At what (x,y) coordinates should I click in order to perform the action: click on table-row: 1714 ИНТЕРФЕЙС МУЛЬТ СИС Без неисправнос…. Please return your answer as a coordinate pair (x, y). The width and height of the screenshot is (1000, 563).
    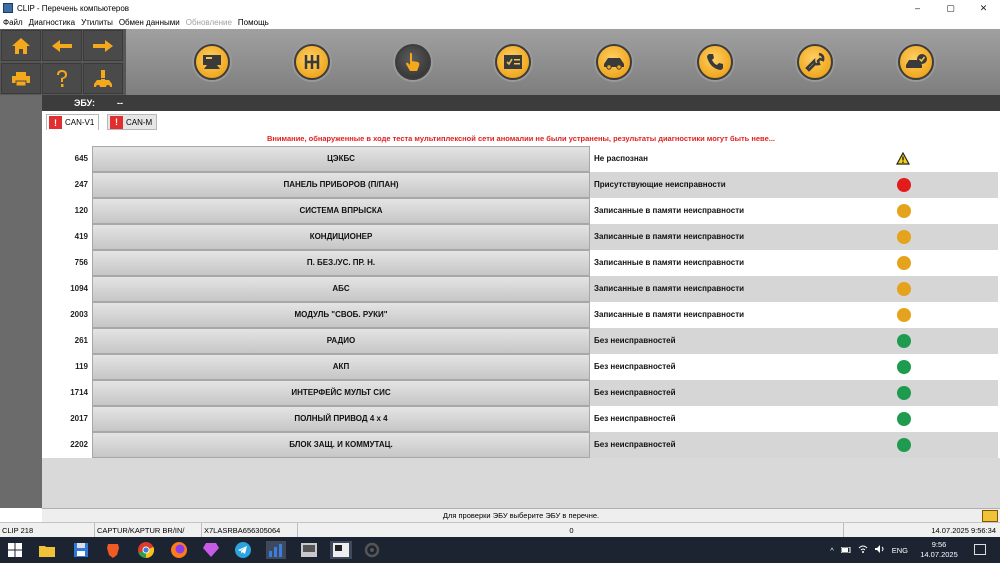
    Looking at the image, I should click on (520, 393).